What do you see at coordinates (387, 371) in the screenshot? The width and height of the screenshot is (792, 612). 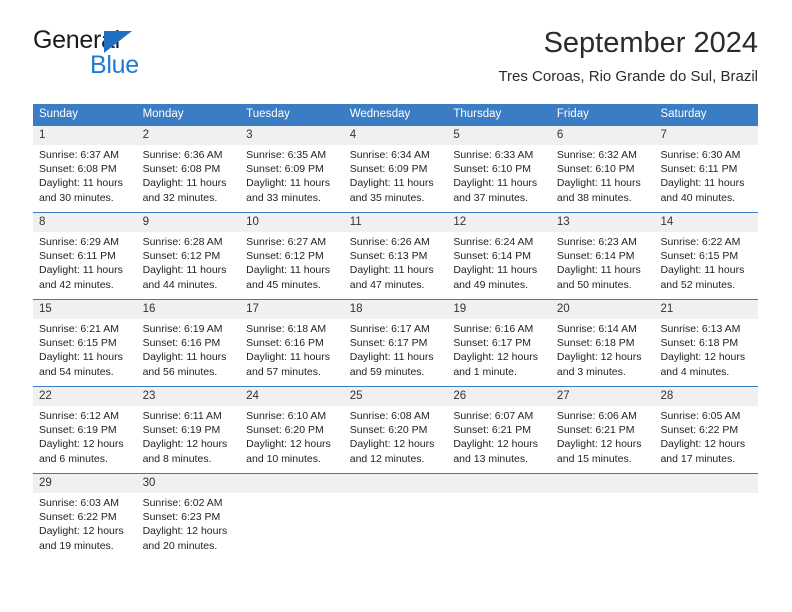 I see `daylight-text-line2: and 59 minutes.` at bounding box center [387, 371].